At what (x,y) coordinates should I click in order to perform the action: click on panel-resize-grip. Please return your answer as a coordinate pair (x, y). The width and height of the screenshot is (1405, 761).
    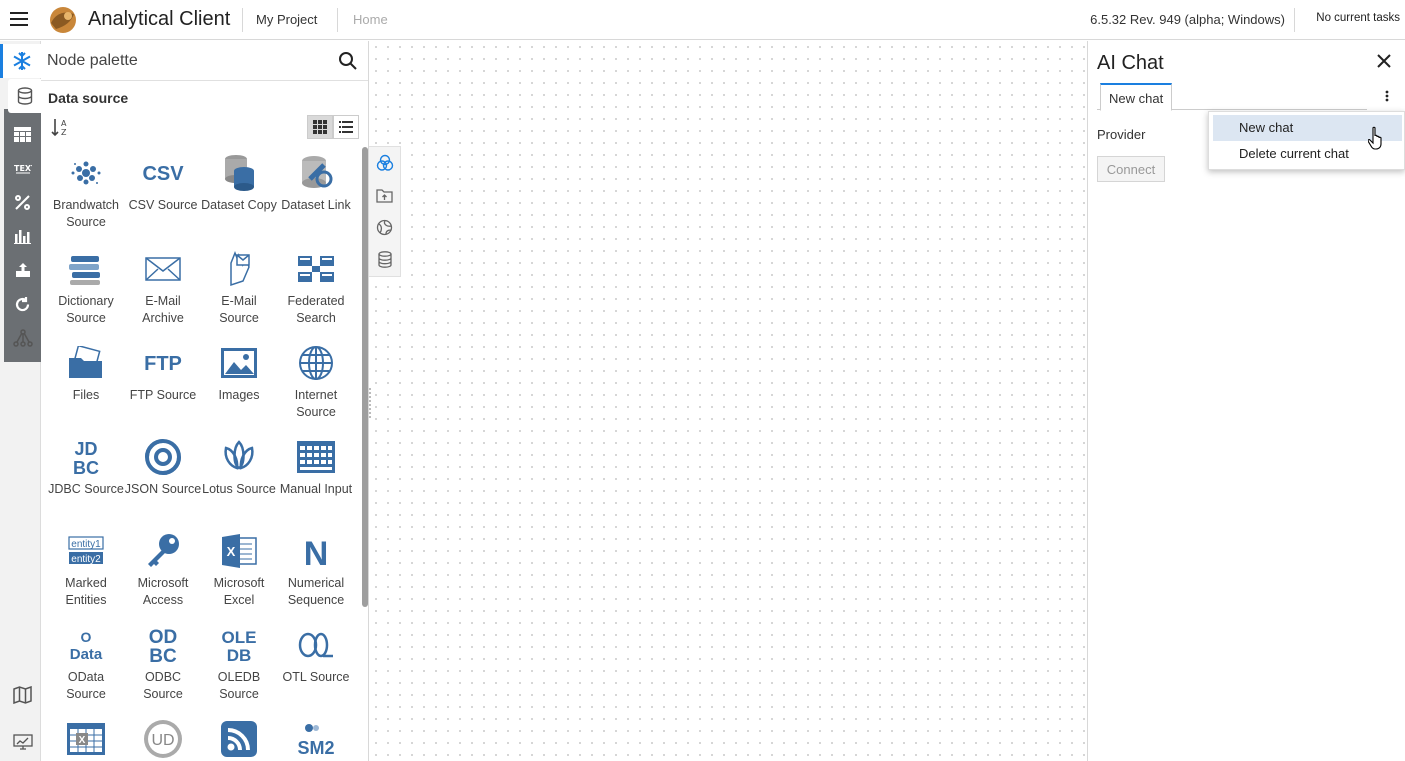
    Looking at the image, I should click on (371, 403).